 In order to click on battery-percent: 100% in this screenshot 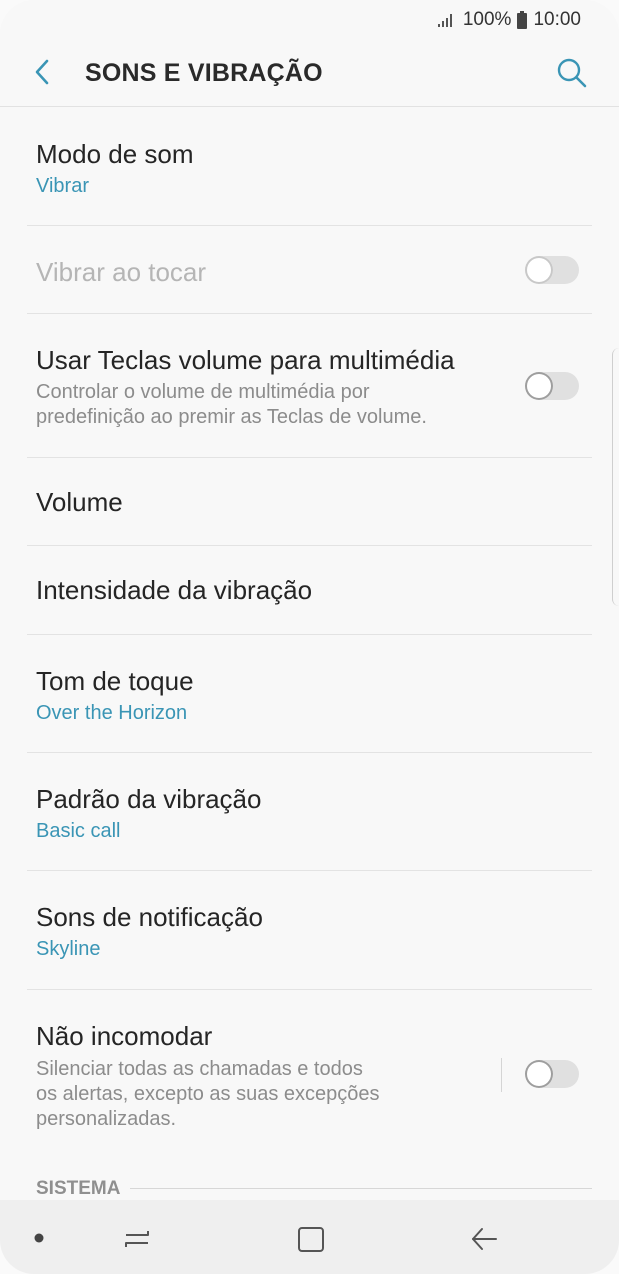, I will do `click(487, 19)`.